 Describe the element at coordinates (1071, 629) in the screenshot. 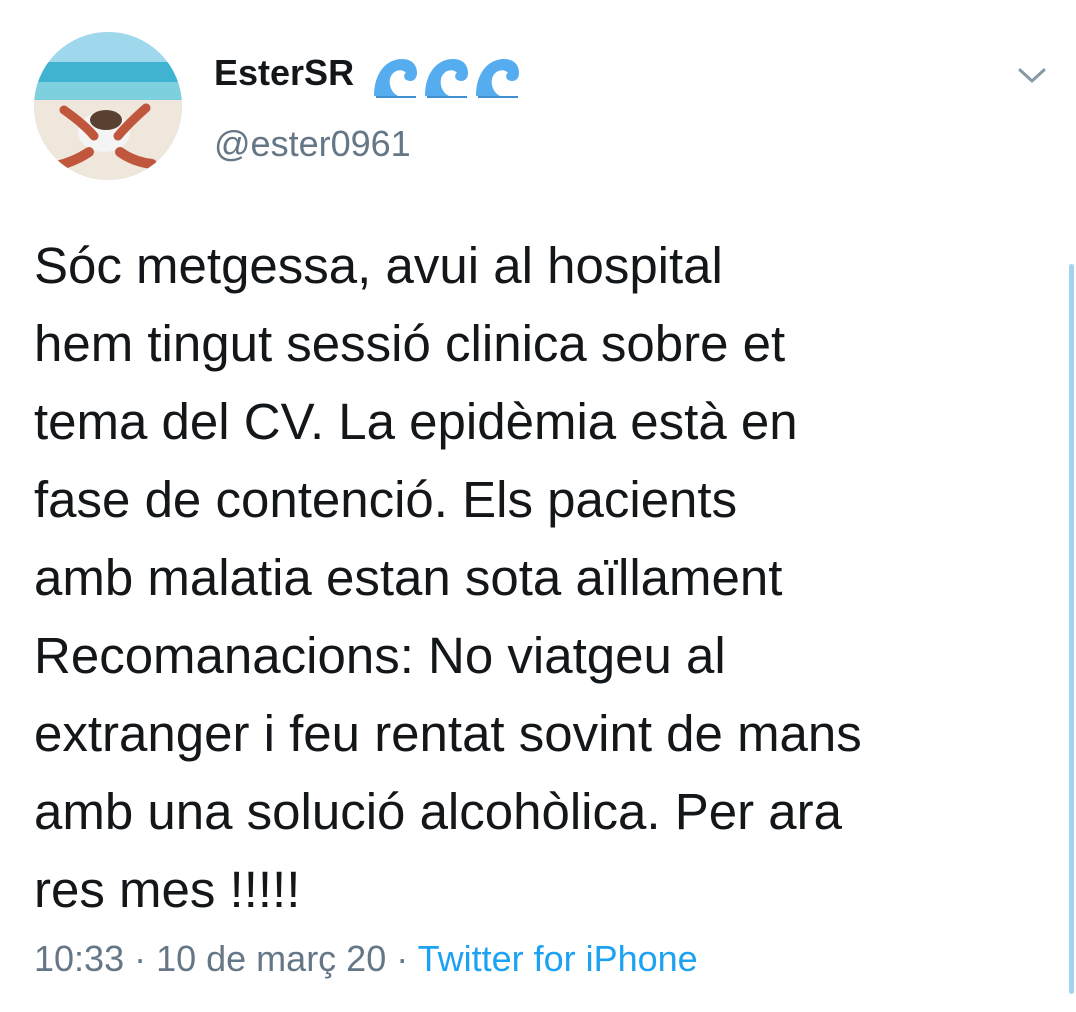

I see `scrollbar` at that location.